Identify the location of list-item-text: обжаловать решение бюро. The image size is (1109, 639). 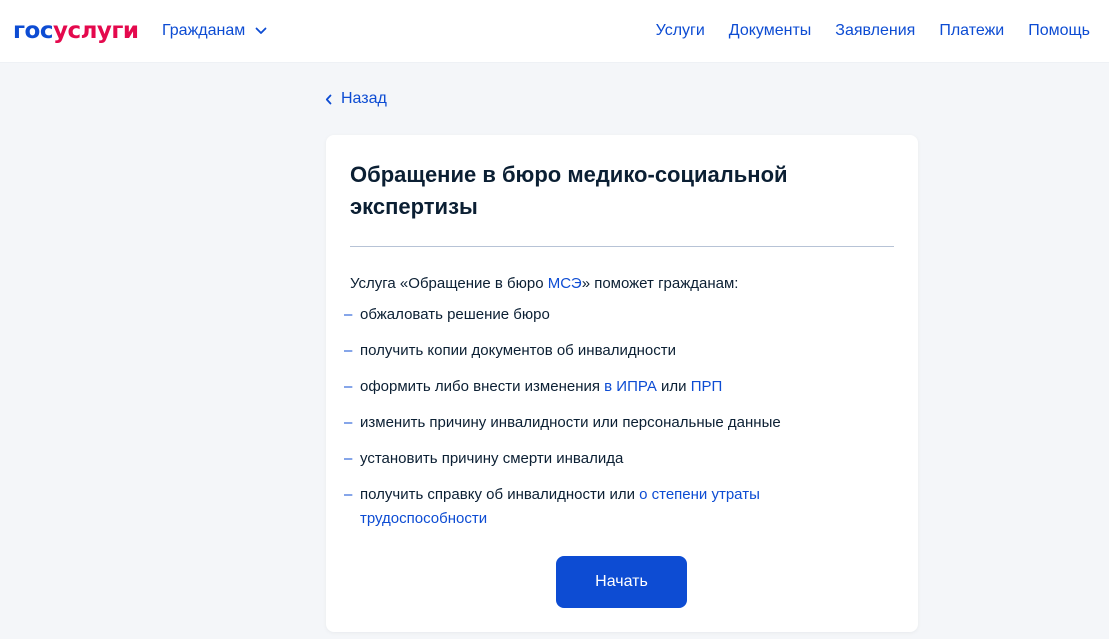
(455, 314).